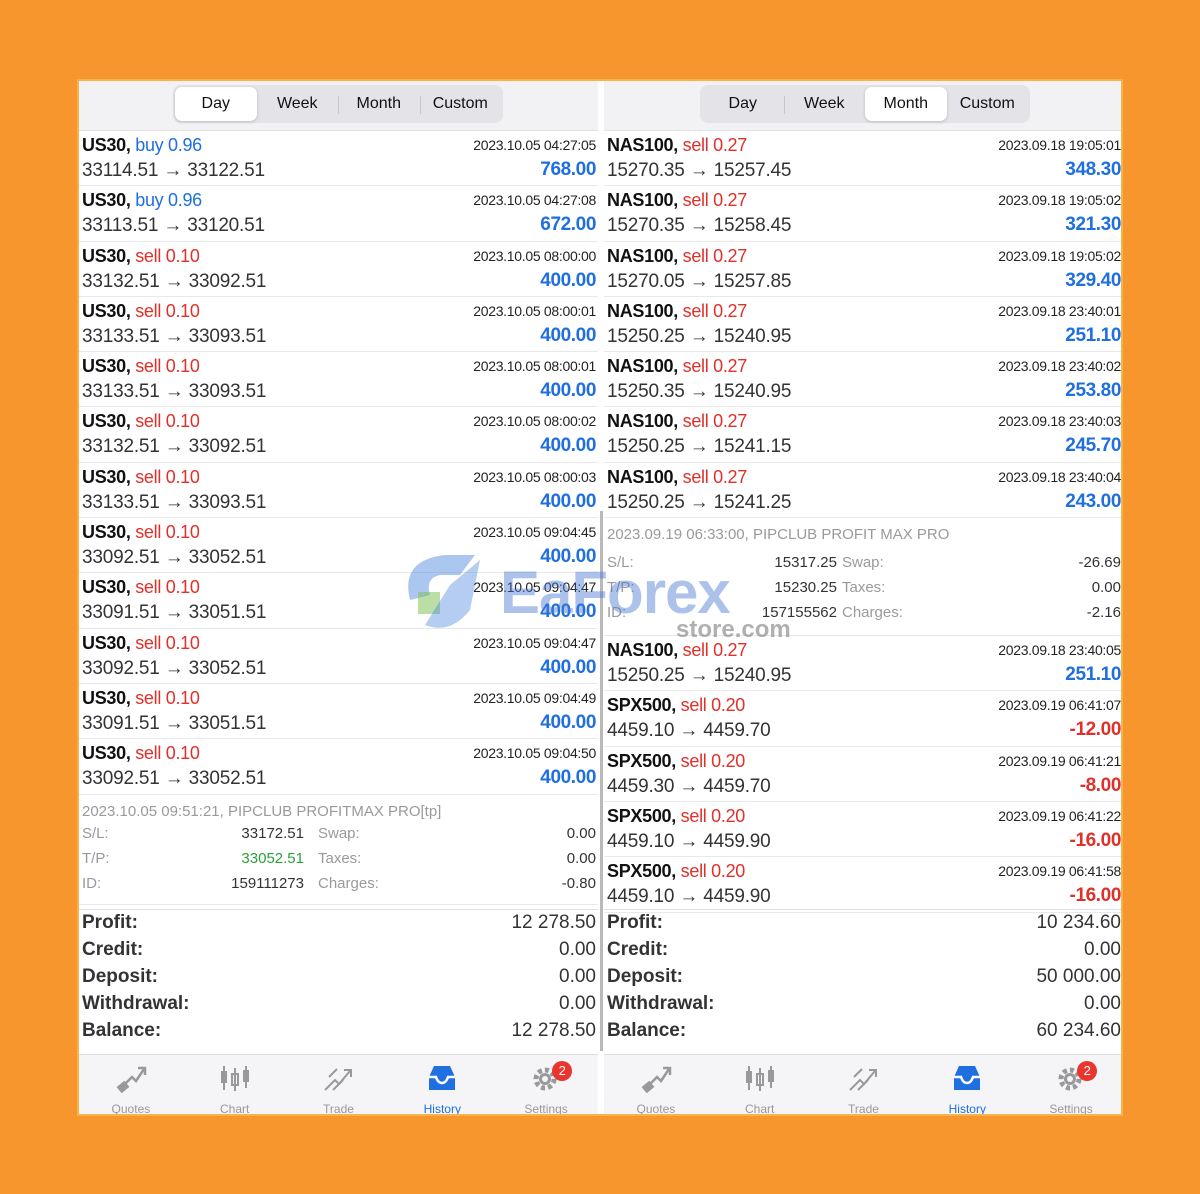  Describe the element at coordinates (534, 255) in the screenshot. I see `deal-time: 2023.10.05 08:00:00` at that location.